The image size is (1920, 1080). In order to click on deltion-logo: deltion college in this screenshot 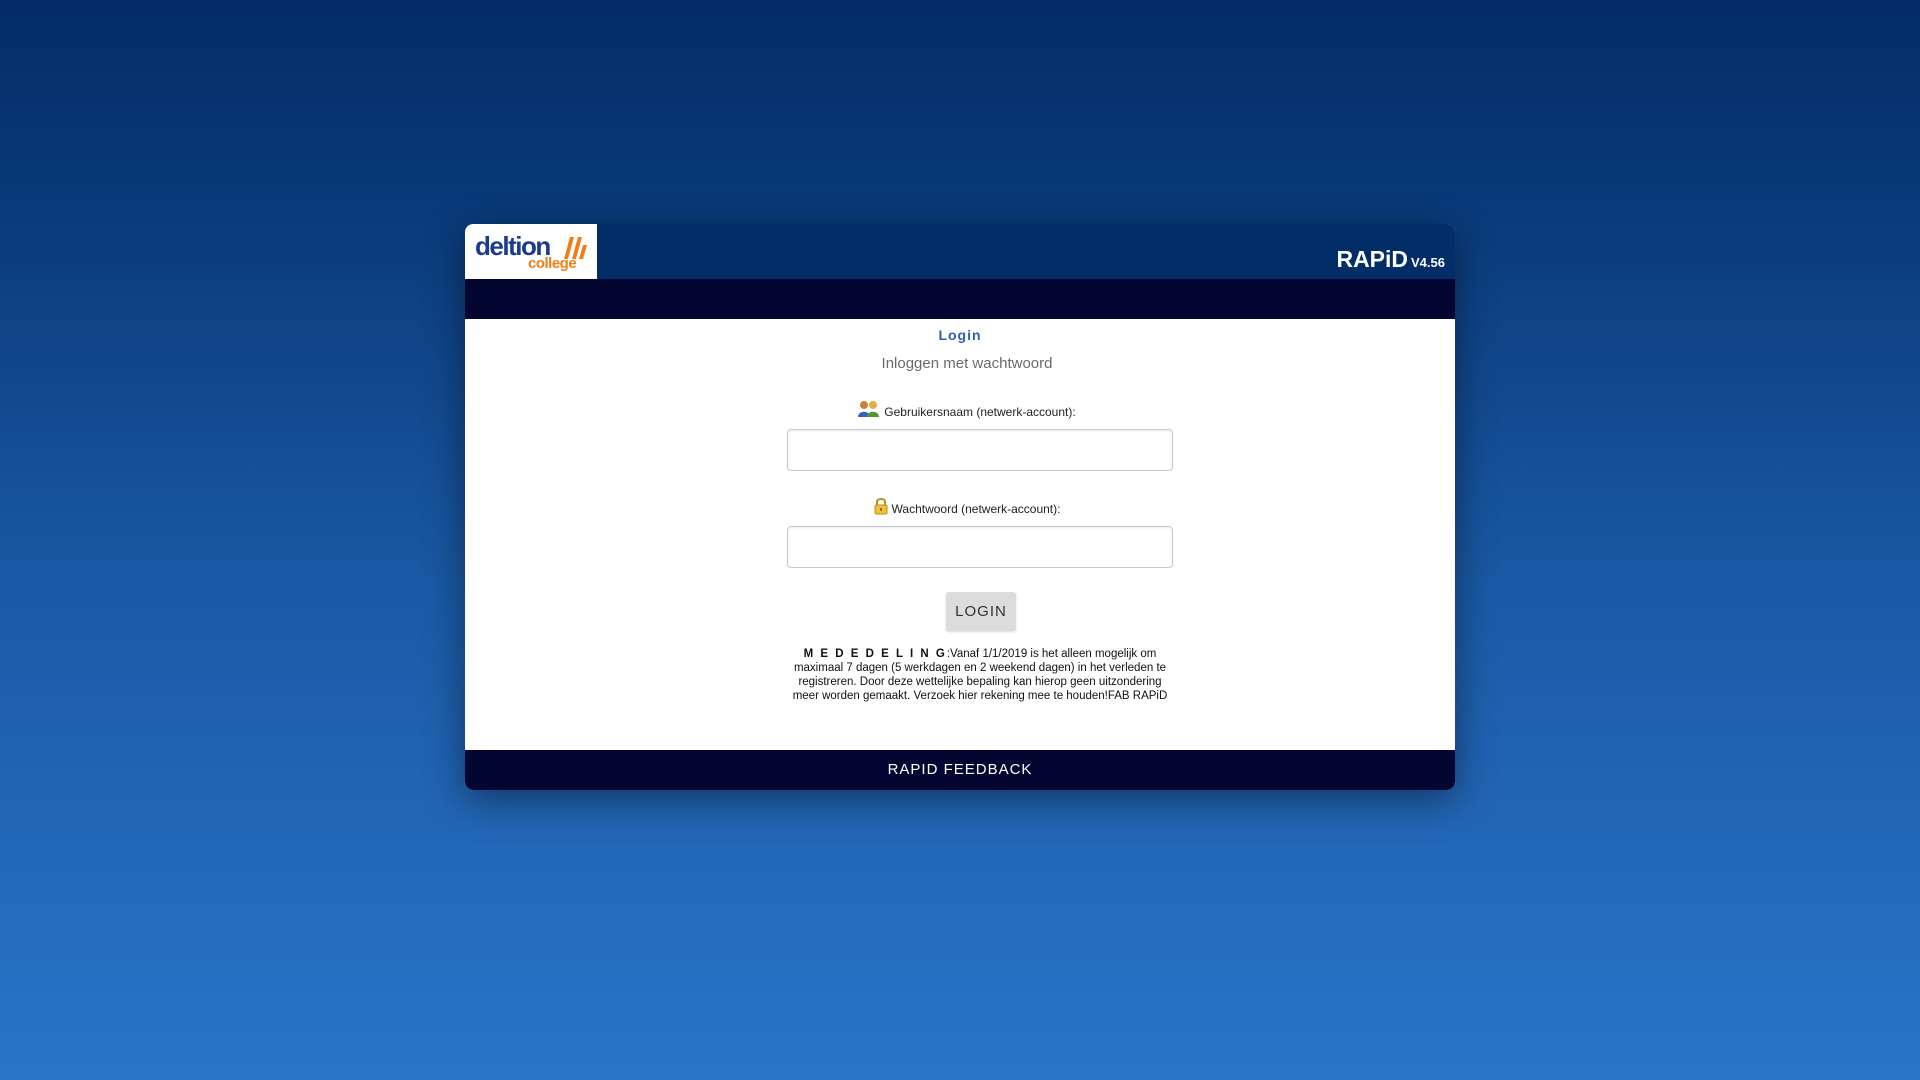, I will do `click(531, 251)`.